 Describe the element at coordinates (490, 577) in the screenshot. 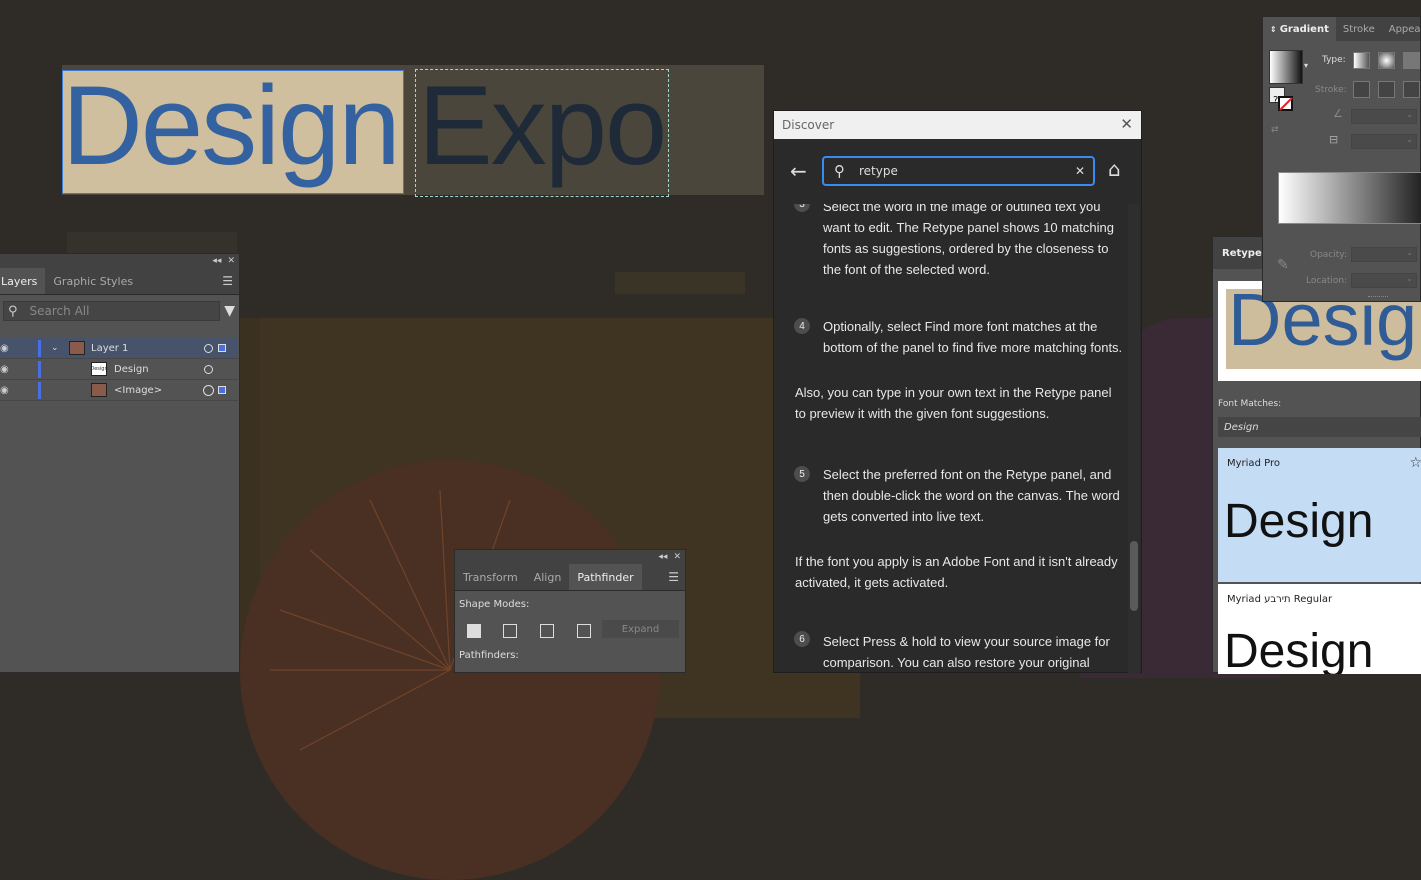

I see `tab-transform: Transform` at that location.